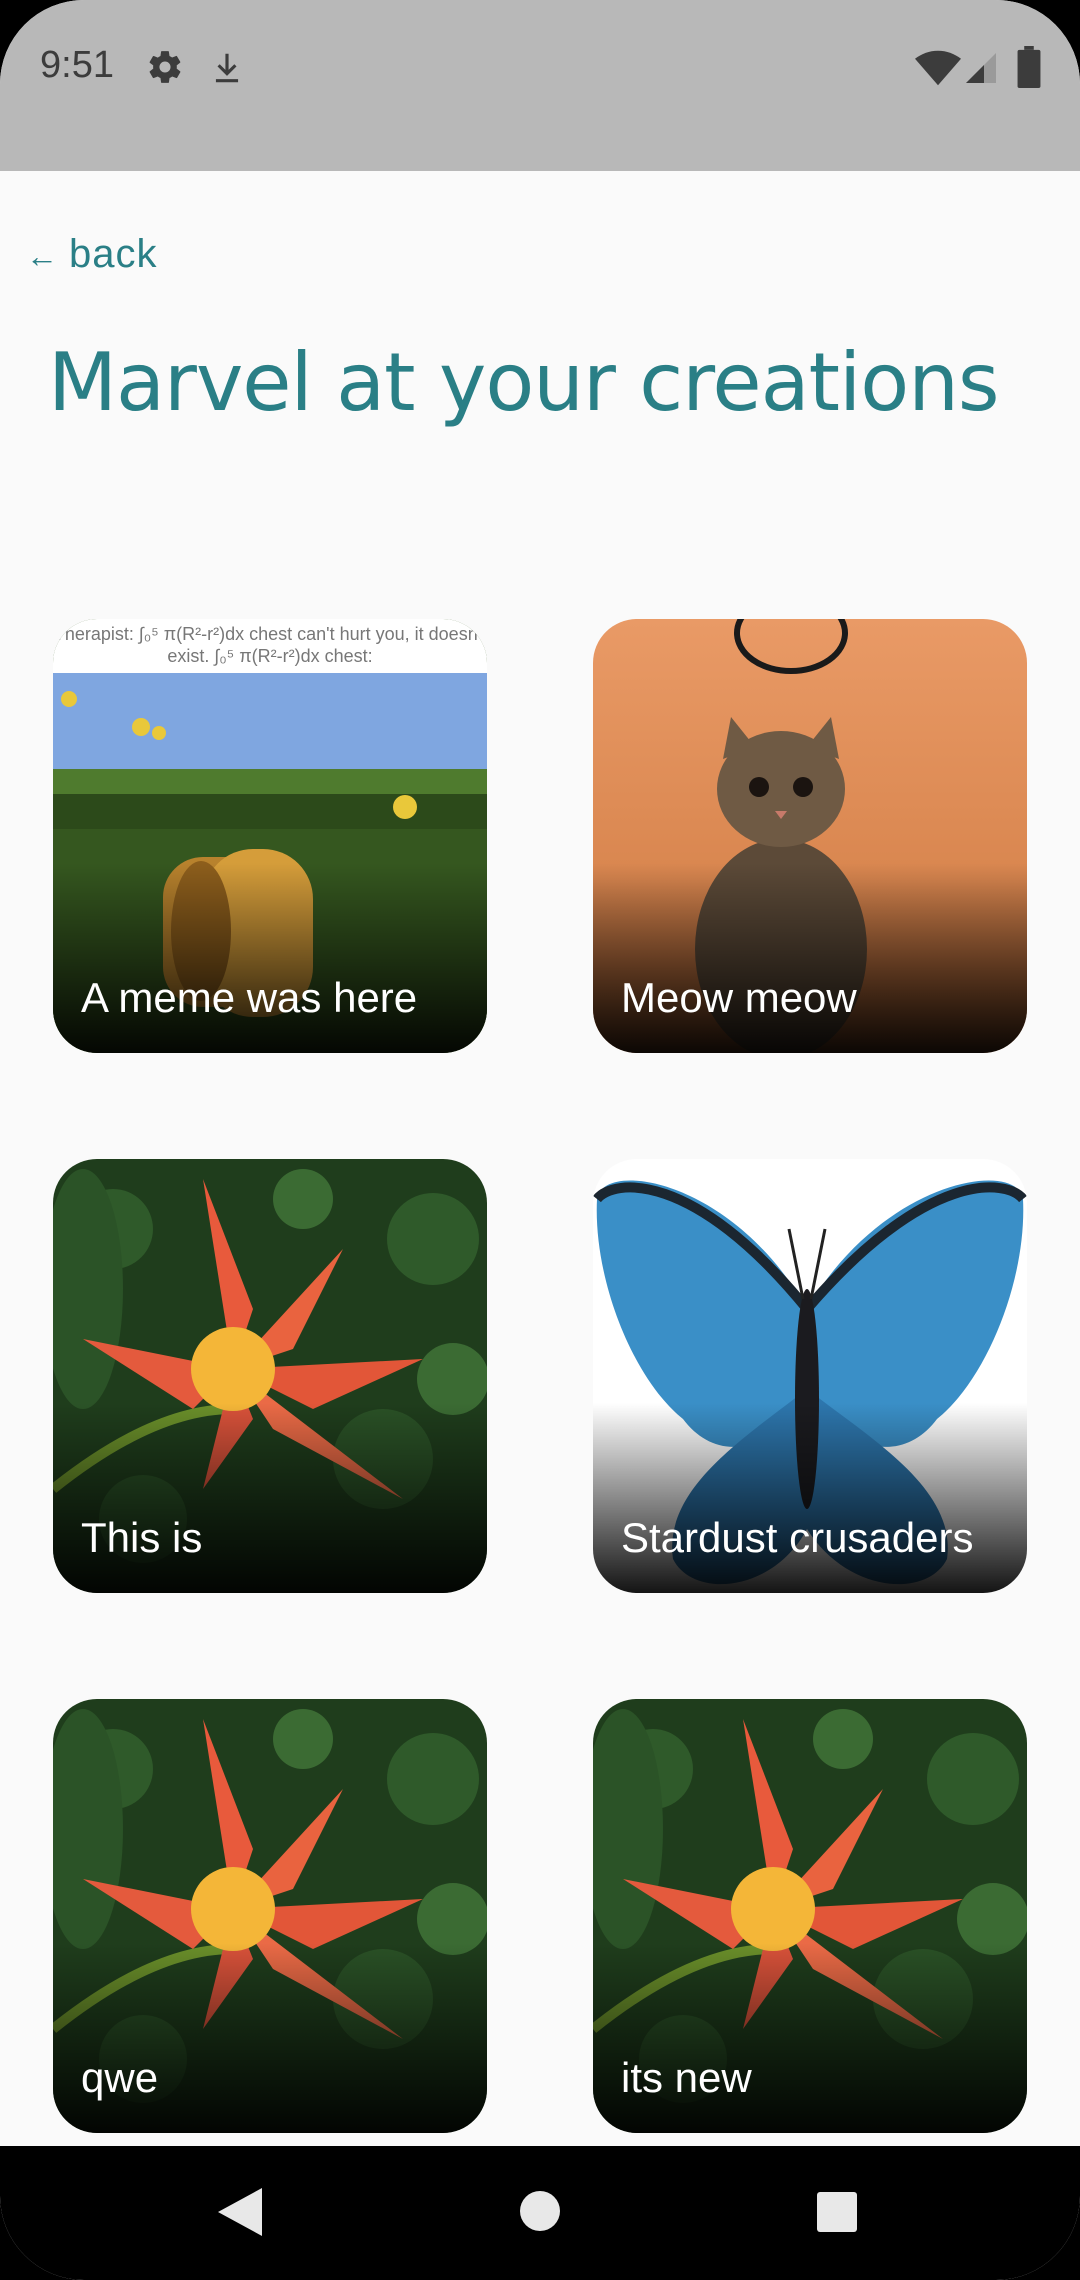 This screenshot has width=1080, height=2280. Describe the element at coordinates (120, 2077) in the screenshot. I see `card-title: qwe` at that location.